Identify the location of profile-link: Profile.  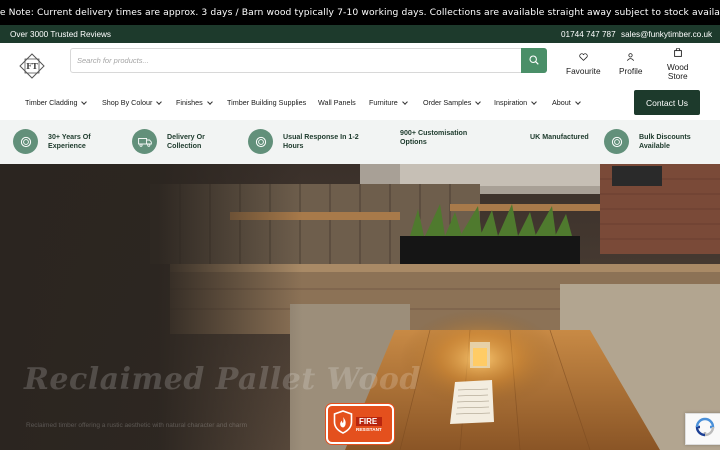
(631, 64).